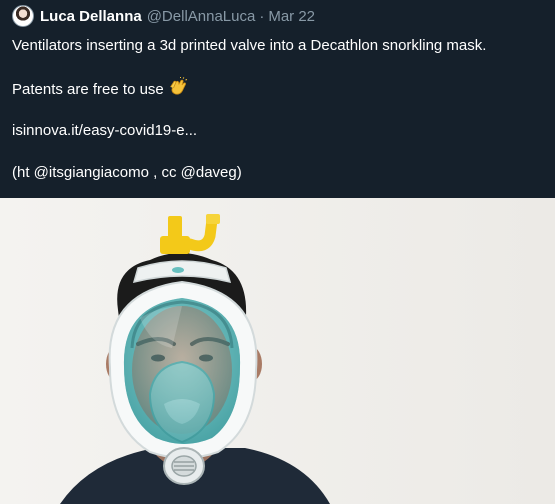 Image resolution: width=555 pixels, height=504 pixels. What do you see at coordinates (127, 172) in the screenshot?
I see `tweet-text-line: (ht @itsgiangiacomo , cc @daveg)` at bounding box center [127, 172].